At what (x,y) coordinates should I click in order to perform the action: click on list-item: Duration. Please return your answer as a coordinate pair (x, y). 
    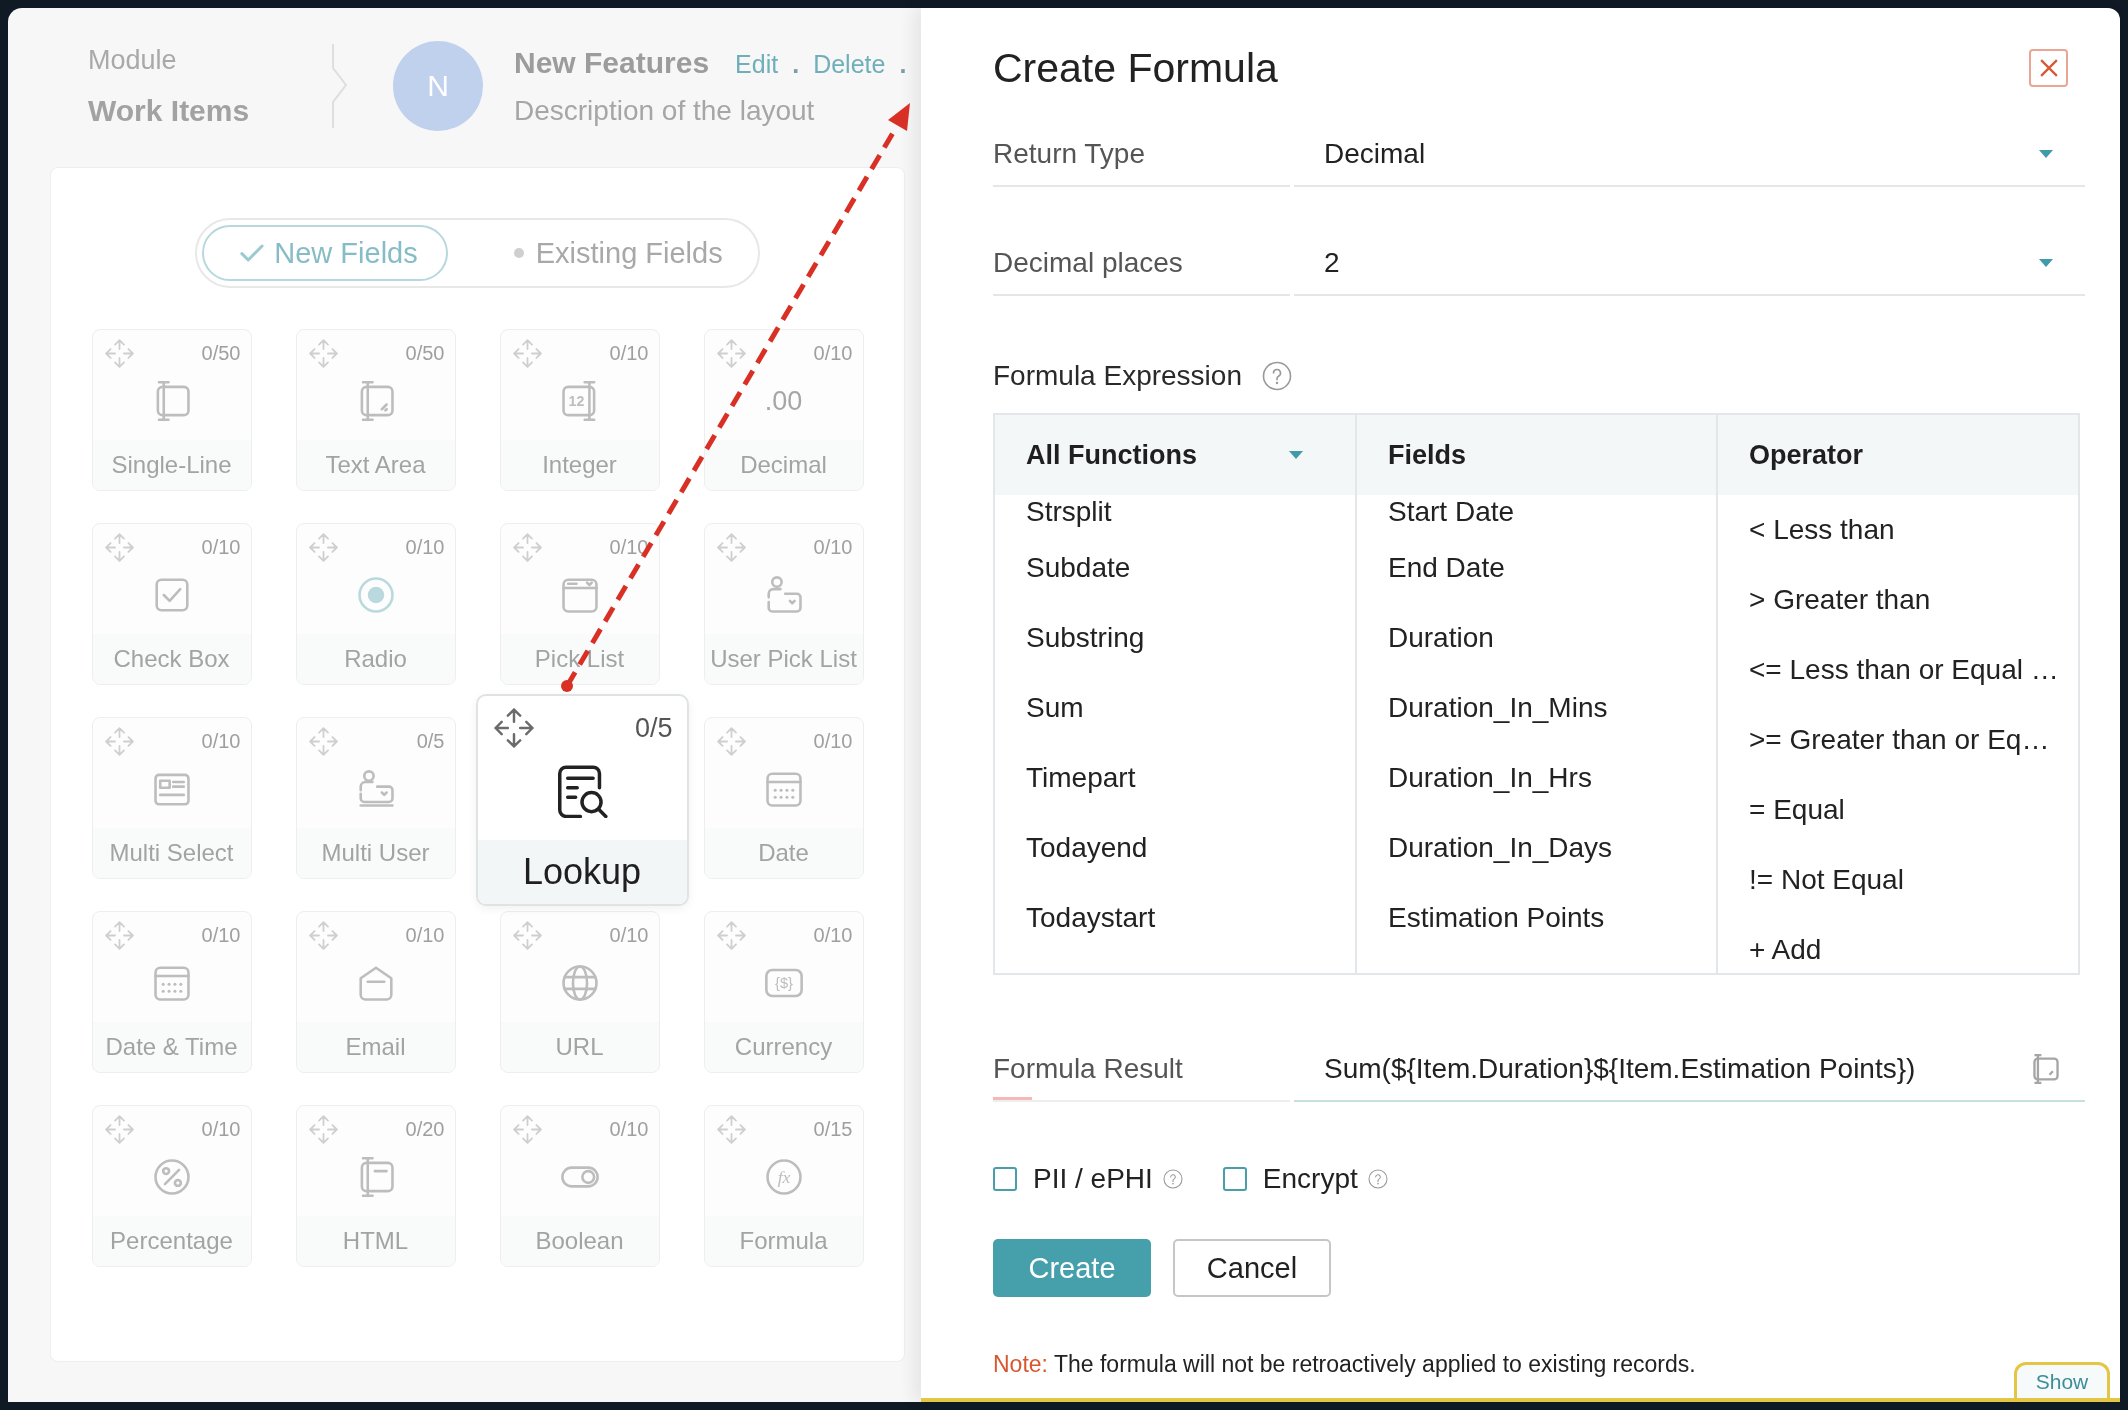
    Looking at the image, I should click on (1536, 638).